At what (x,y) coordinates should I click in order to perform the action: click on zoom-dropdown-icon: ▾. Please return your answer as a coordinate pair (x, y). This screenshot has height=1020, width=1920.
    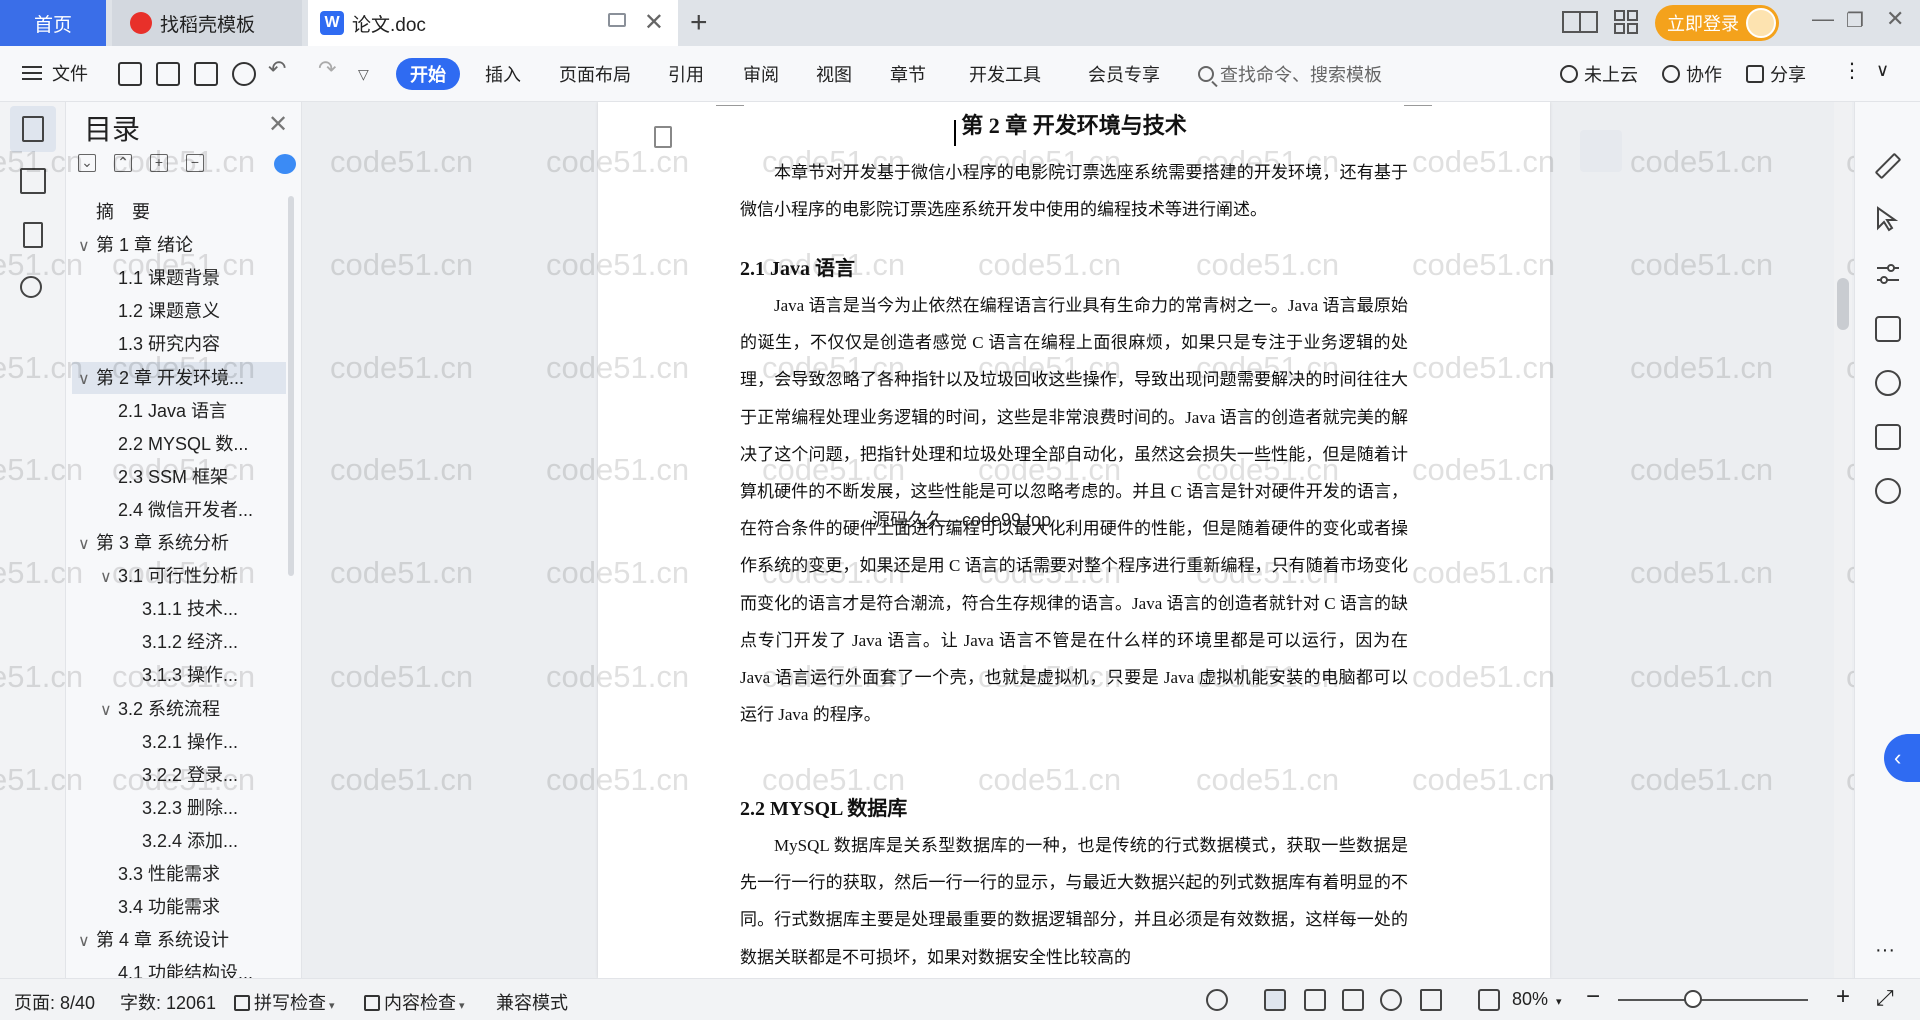
    Looking at the image, I should click on (1559, 1001).